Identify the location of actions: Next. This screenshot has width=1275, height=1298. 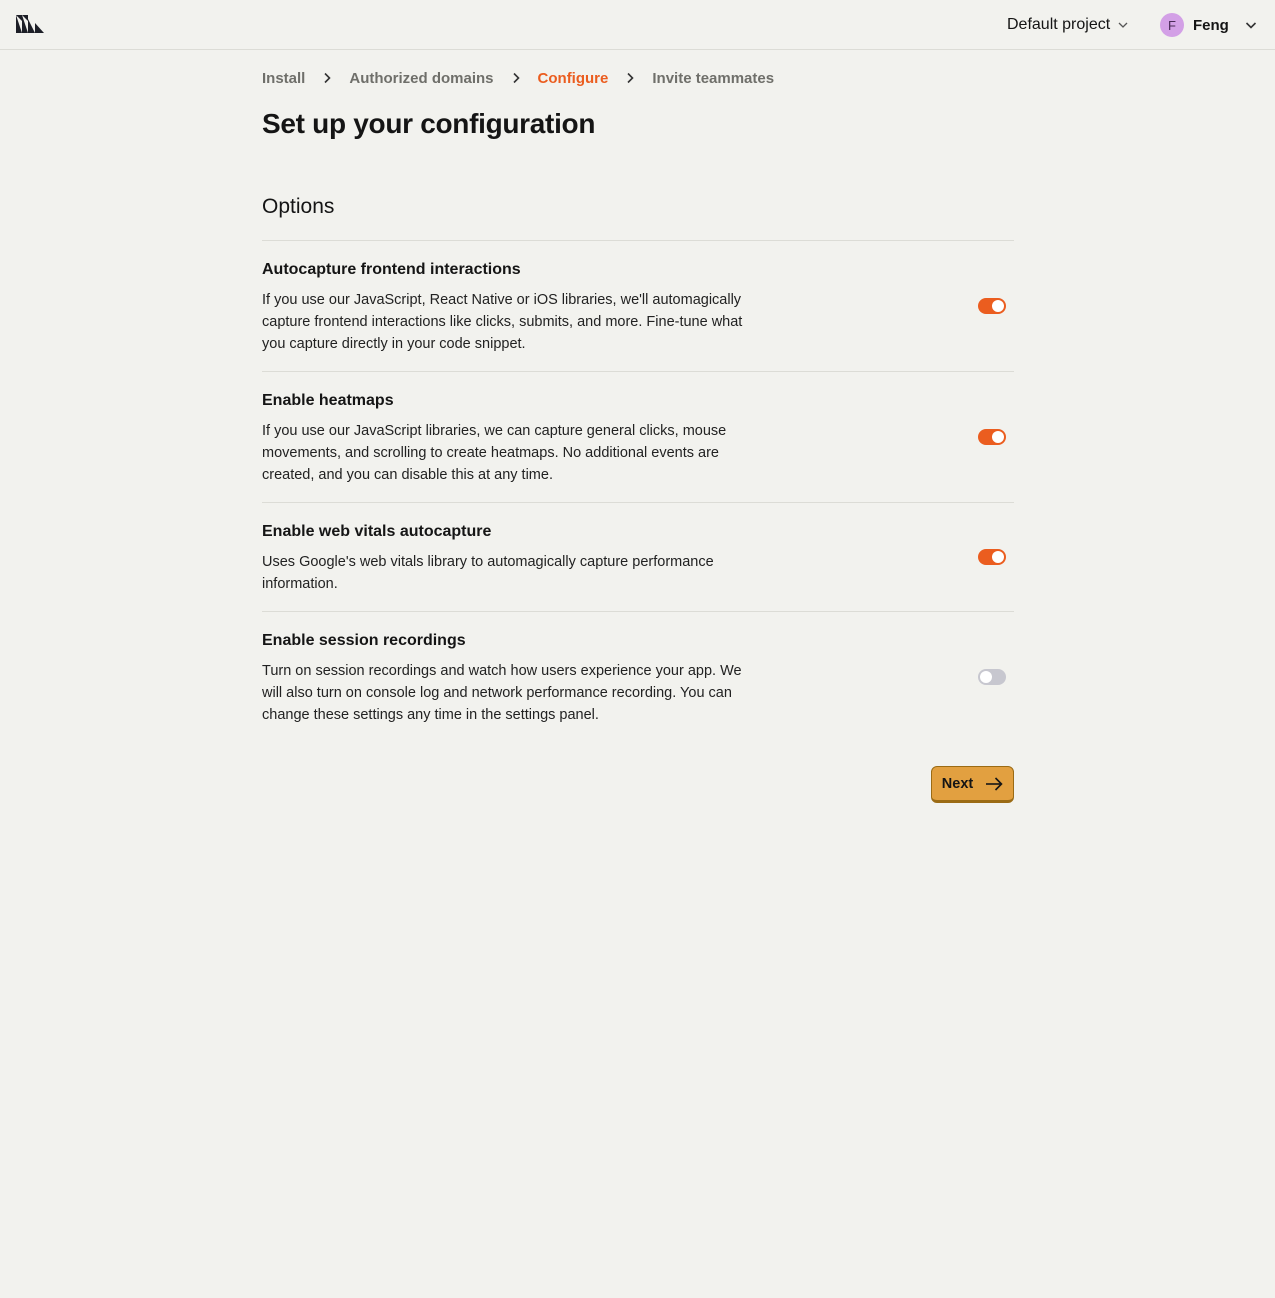
(638, 784).